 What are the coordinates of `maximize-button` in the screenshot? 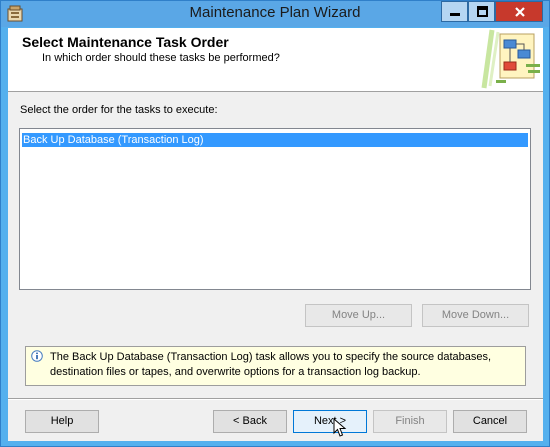 It's located at (481, 11).